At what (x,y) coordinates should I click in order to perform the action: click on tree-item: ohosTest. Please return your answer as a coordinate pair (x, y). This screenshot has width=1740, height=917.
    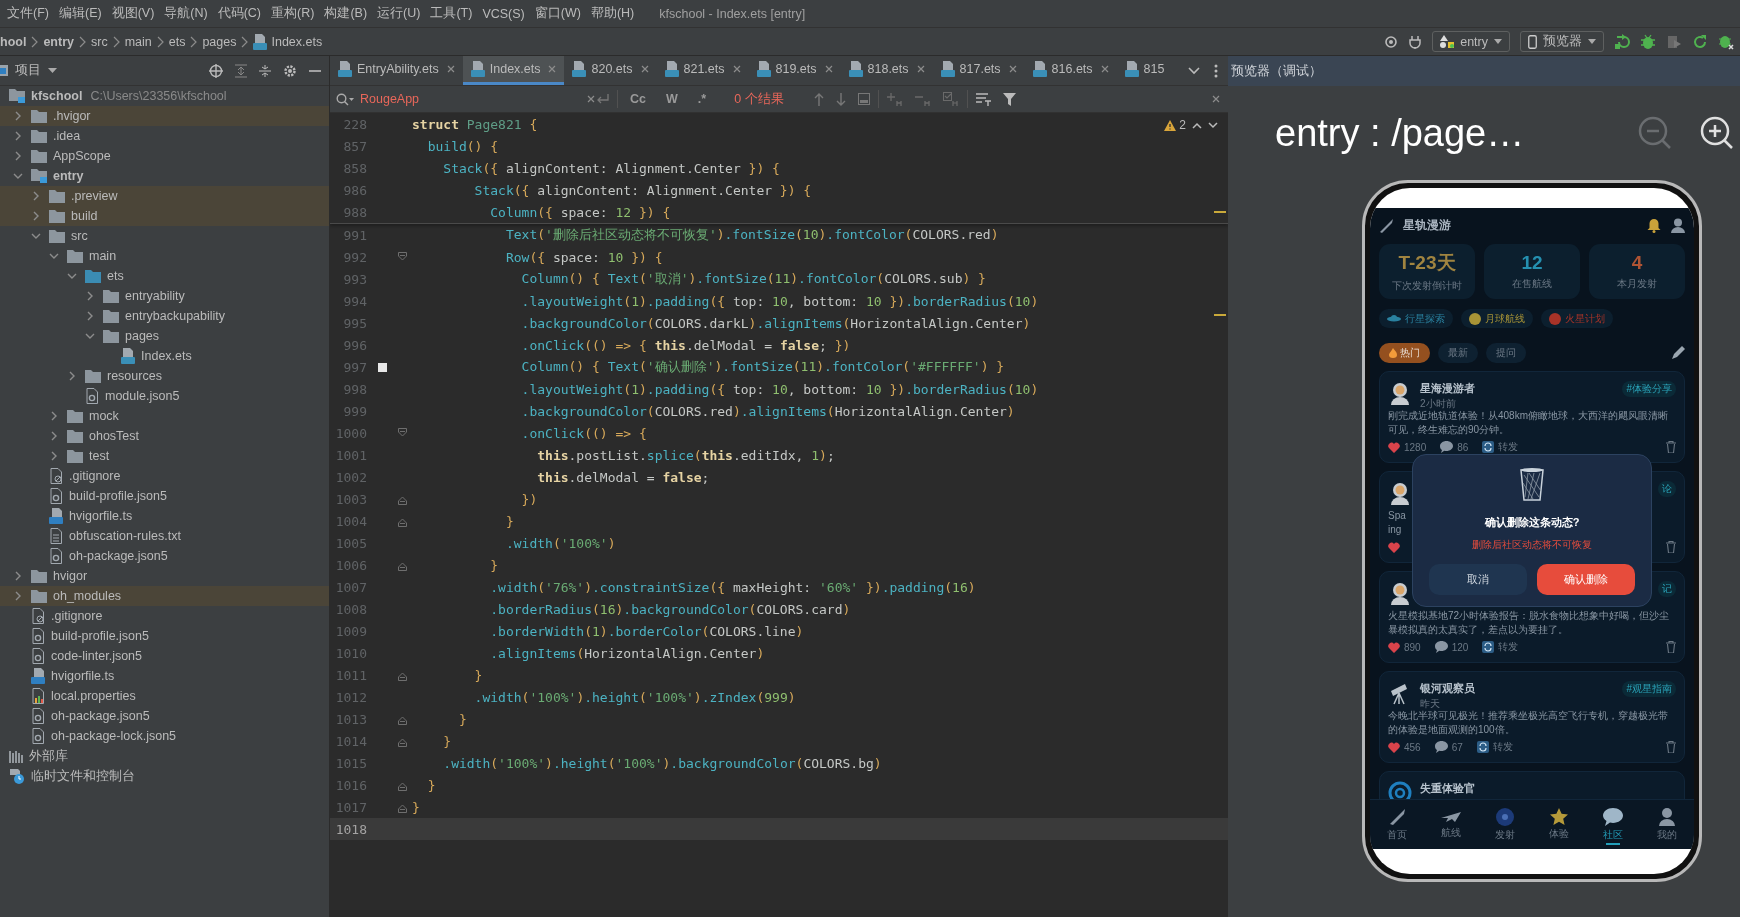
    Looking at the image, I should click on (164, 436).